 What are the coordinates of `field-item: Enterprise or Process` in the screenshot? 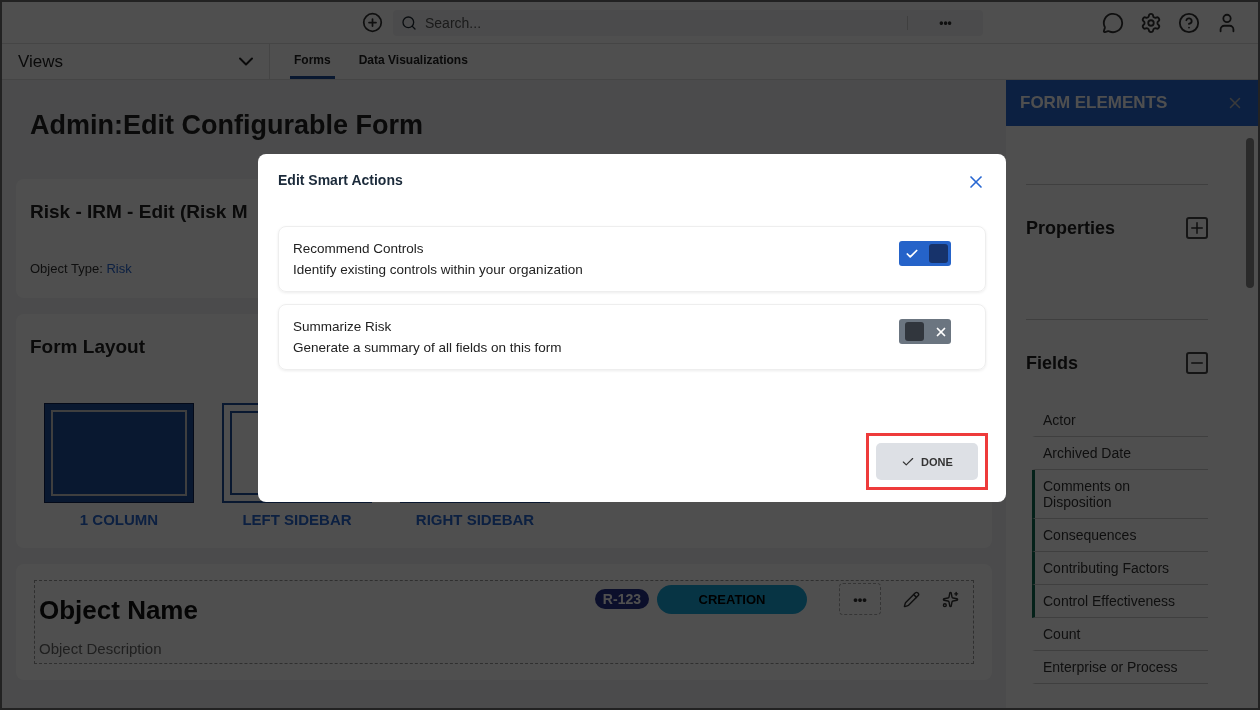 It's located at (1120, 667).